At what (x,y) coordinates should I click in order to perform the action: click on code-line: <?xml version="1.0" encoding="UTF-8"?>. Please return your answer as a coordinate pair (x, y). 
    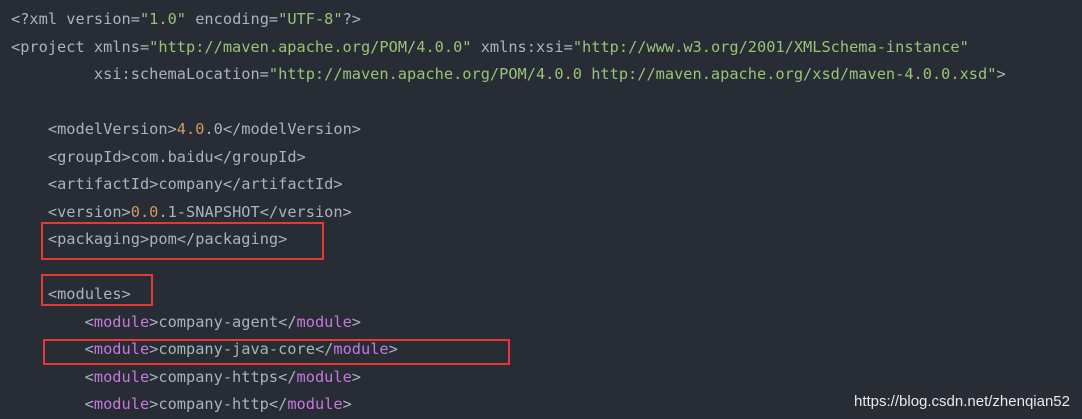
    Looking at the image, I should click on (508, 20).